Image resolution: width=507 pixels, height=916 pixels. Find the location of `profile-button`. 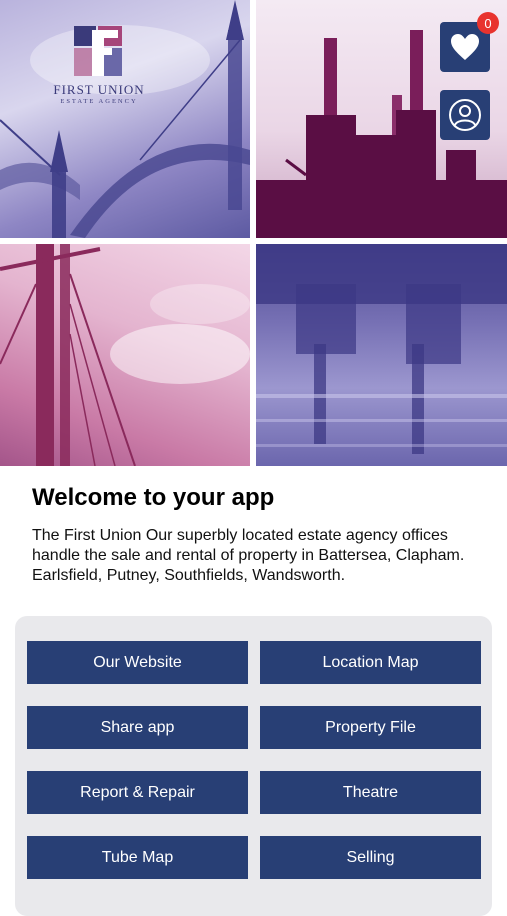

profile-button is located at coordinates (465, 115).